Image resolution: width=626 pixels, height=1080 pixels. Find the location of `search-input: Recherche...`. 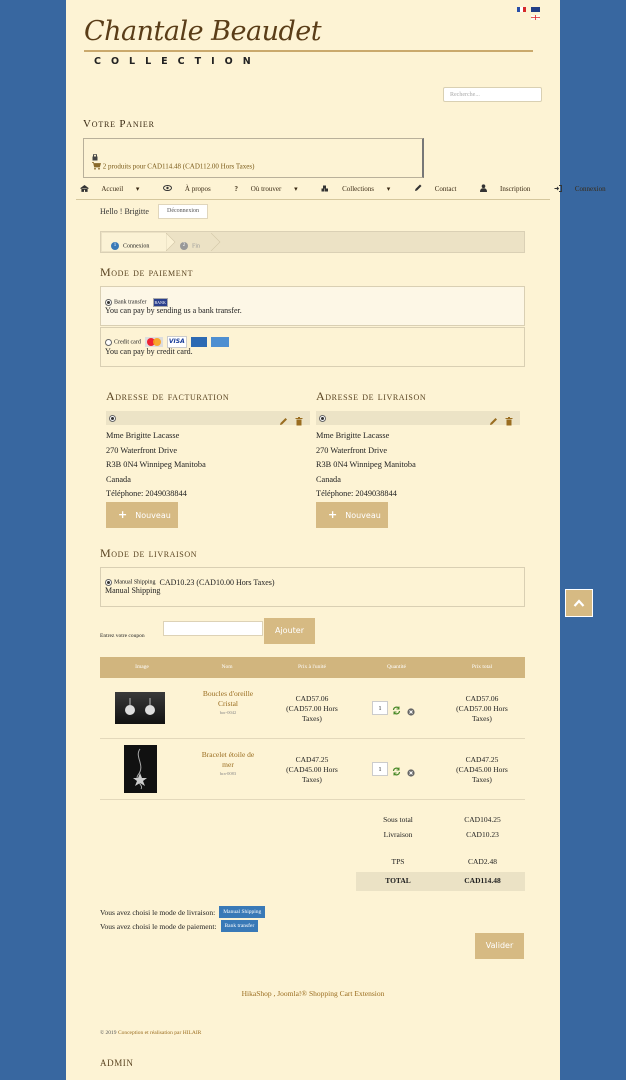

search-input: Recherche... is located at coordinates (492, 94).